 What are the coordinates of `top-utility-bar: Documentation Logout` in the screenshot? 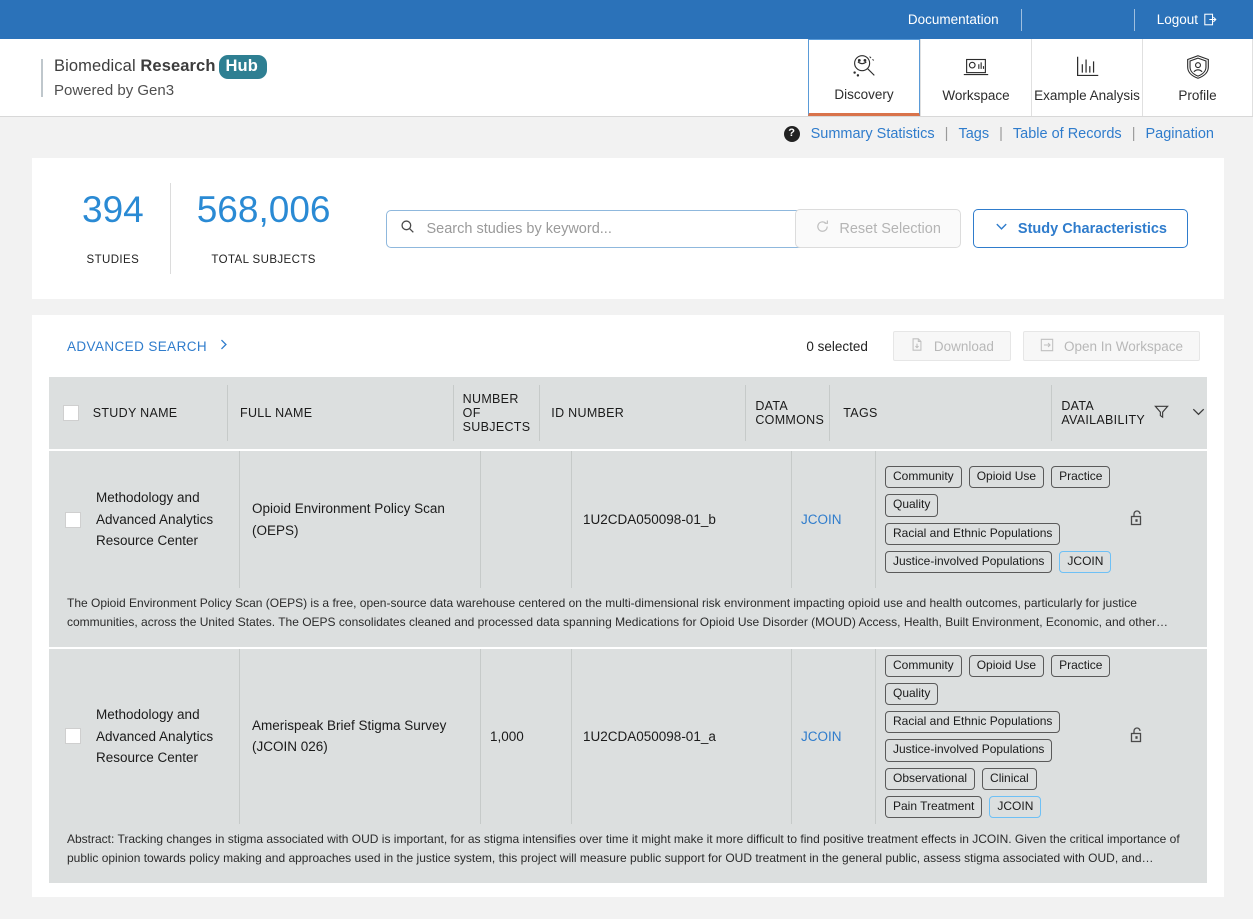 It's located at (626, 19).